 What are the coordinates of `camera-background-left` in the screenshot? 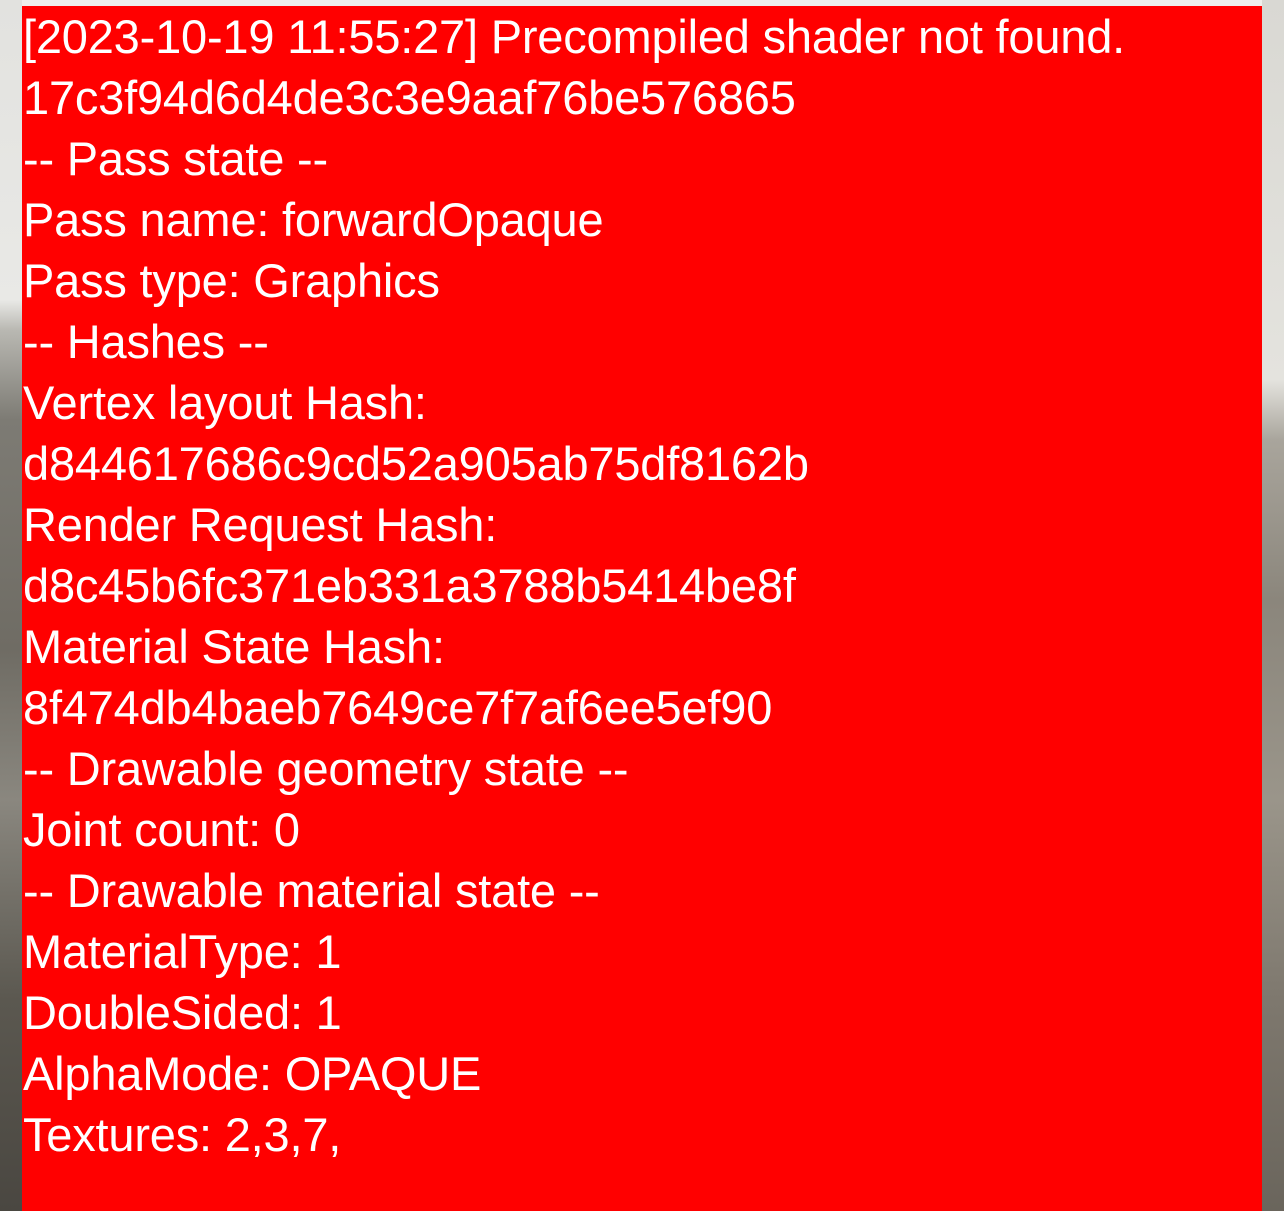 It's located at (11, 605).